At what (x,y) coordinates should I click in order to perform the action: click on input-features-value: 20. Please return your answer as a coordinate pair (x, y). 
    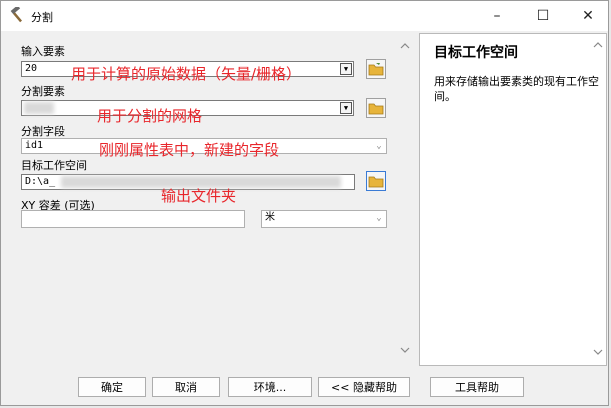
    Looking at the image, I should click on (31, 68).